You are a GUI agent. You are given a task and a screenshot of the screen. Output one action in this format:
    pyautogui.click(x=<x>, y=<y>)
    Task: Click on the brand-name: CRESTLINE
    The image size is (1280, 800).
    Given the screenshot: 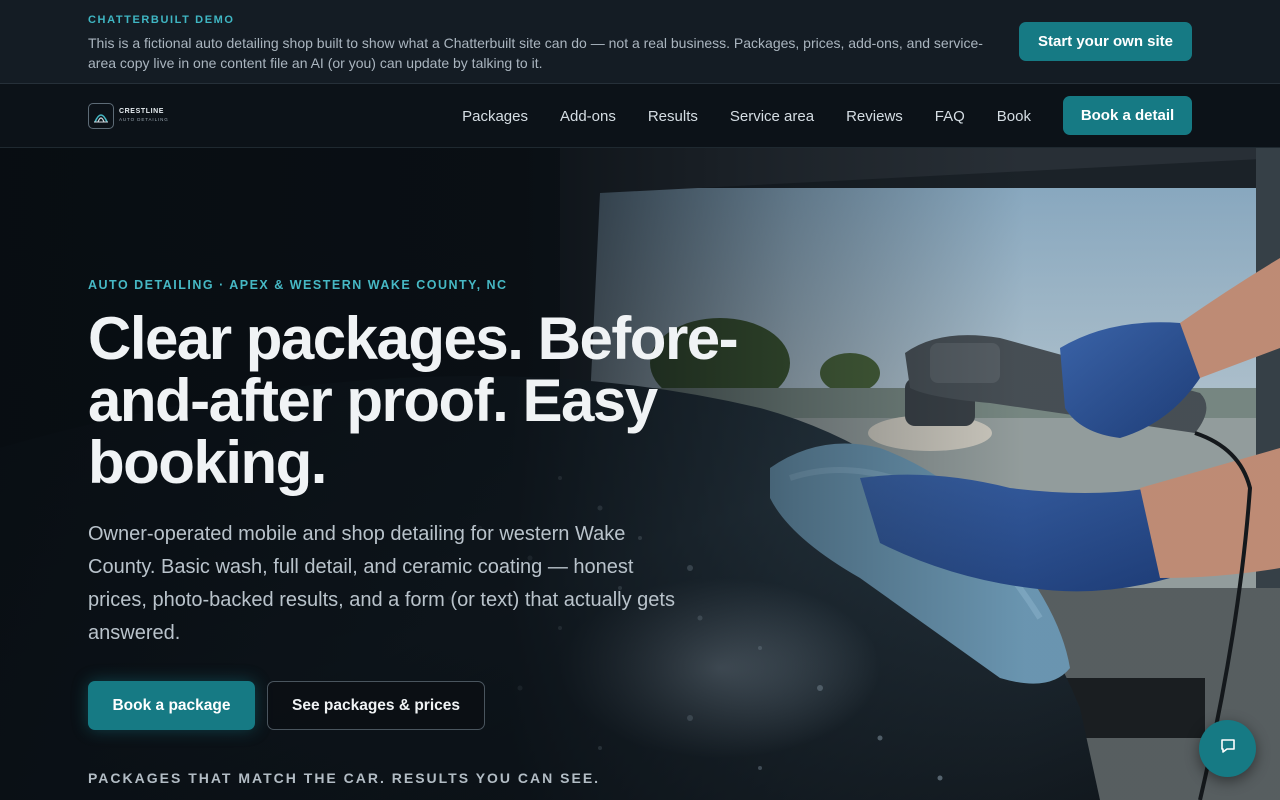 What is the action you would take?
    pyautogui.click(x=142, y=111)
    